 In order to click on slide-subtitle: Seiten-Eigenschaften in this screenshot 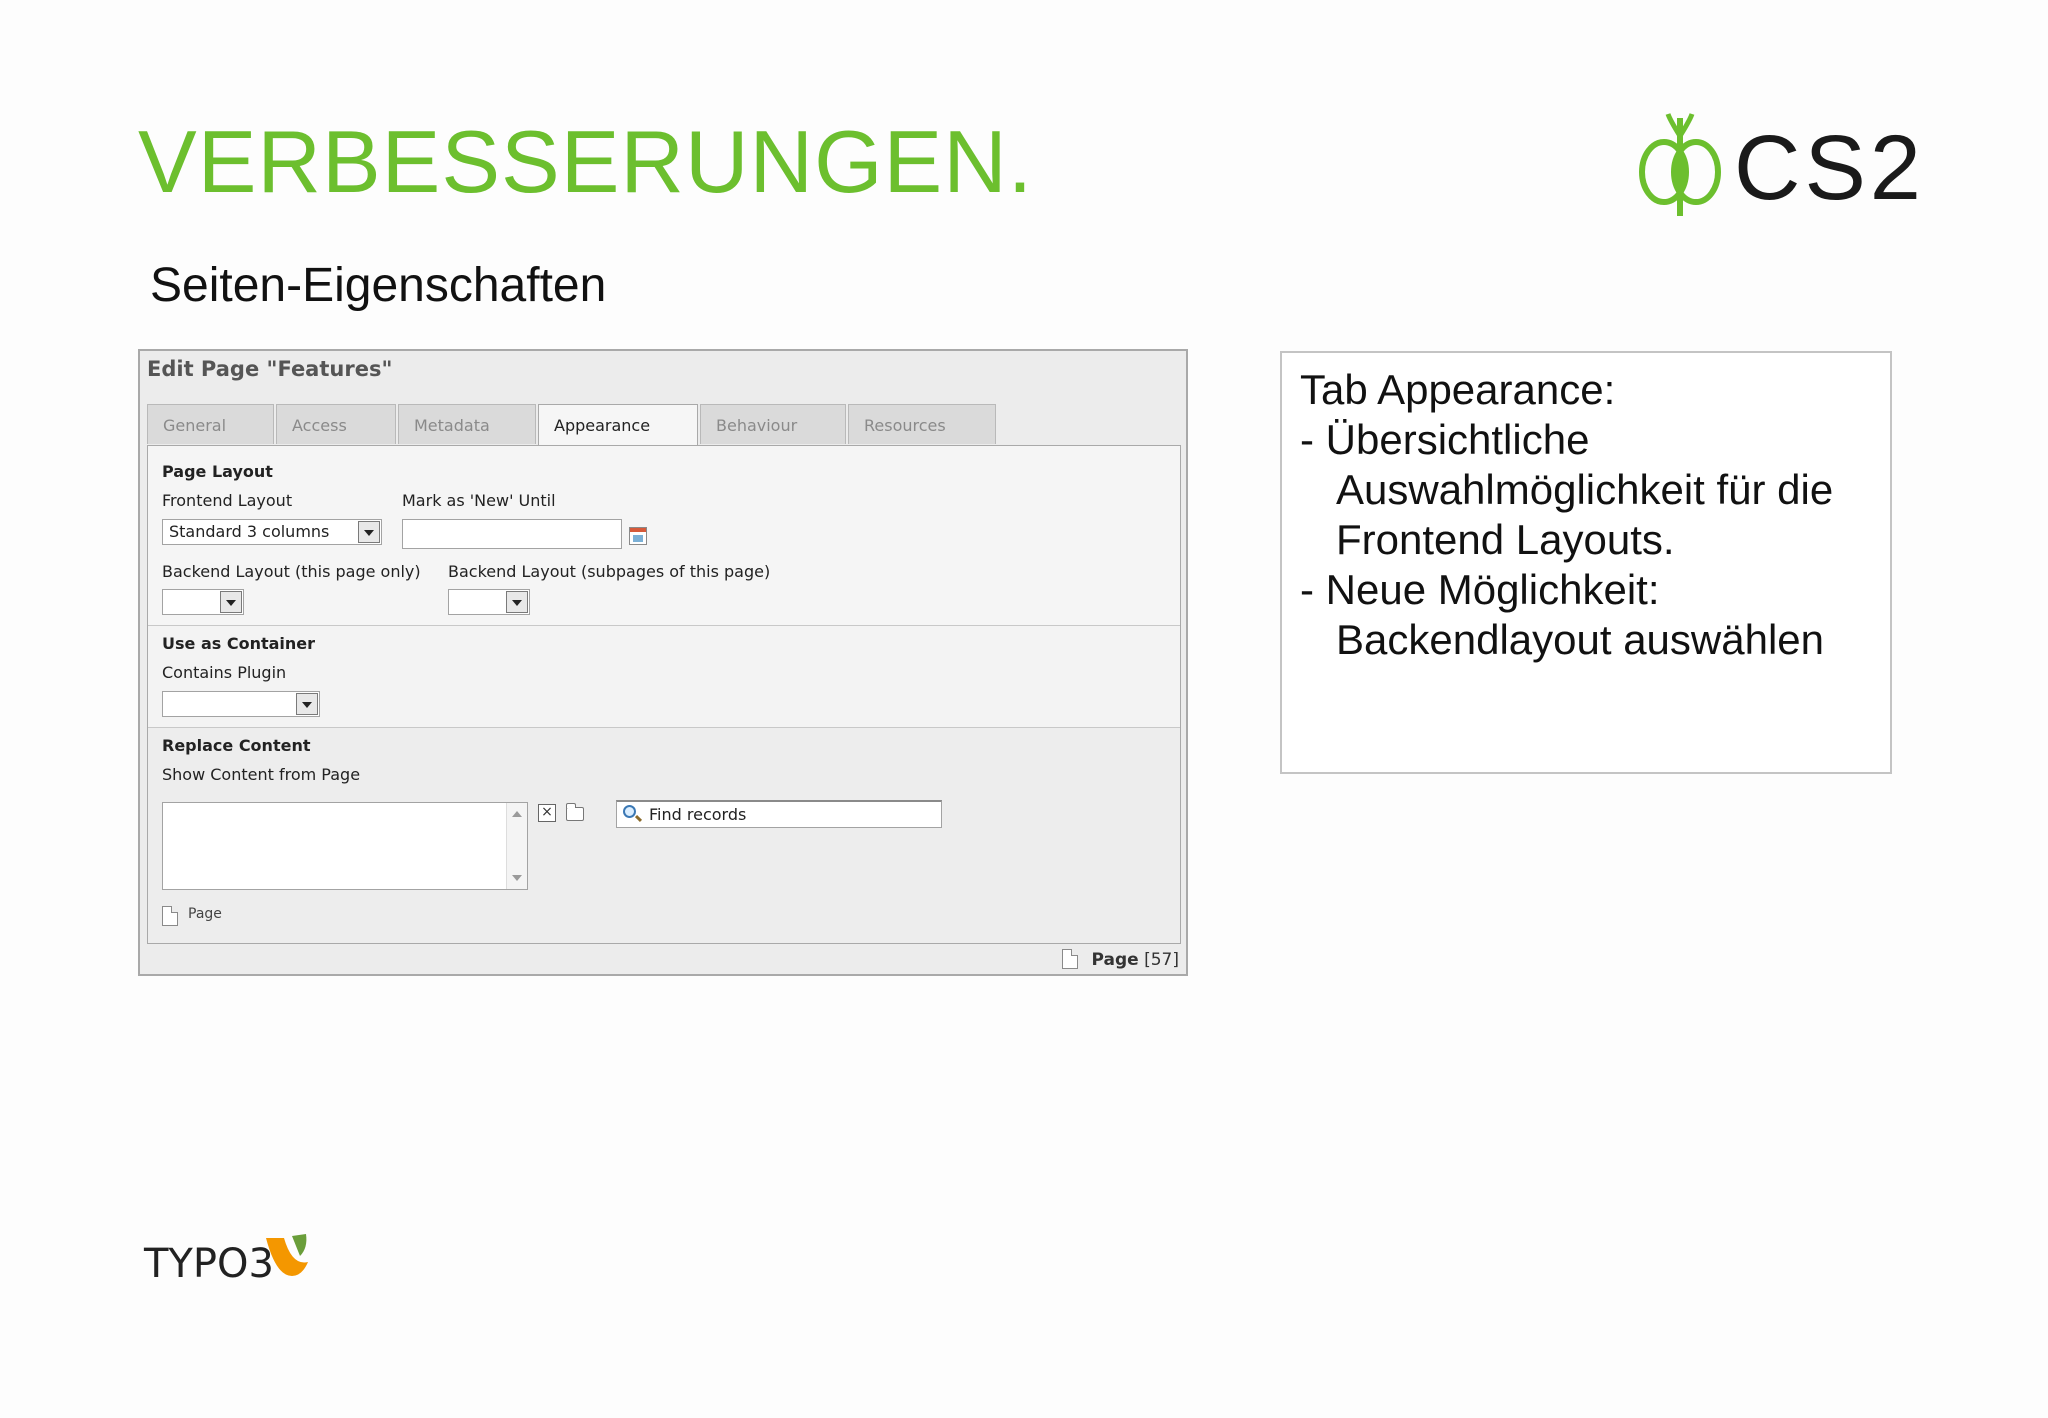, I will do `click(378, 285)`.